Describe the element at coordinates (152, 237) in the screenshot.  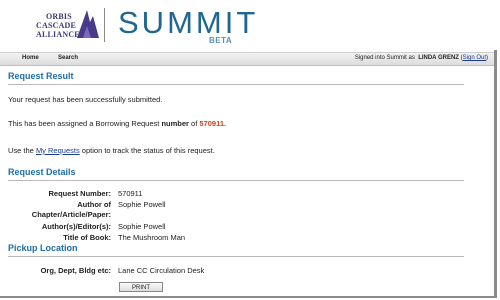
I see `book-title-value: The Mushroom Man` at that location.